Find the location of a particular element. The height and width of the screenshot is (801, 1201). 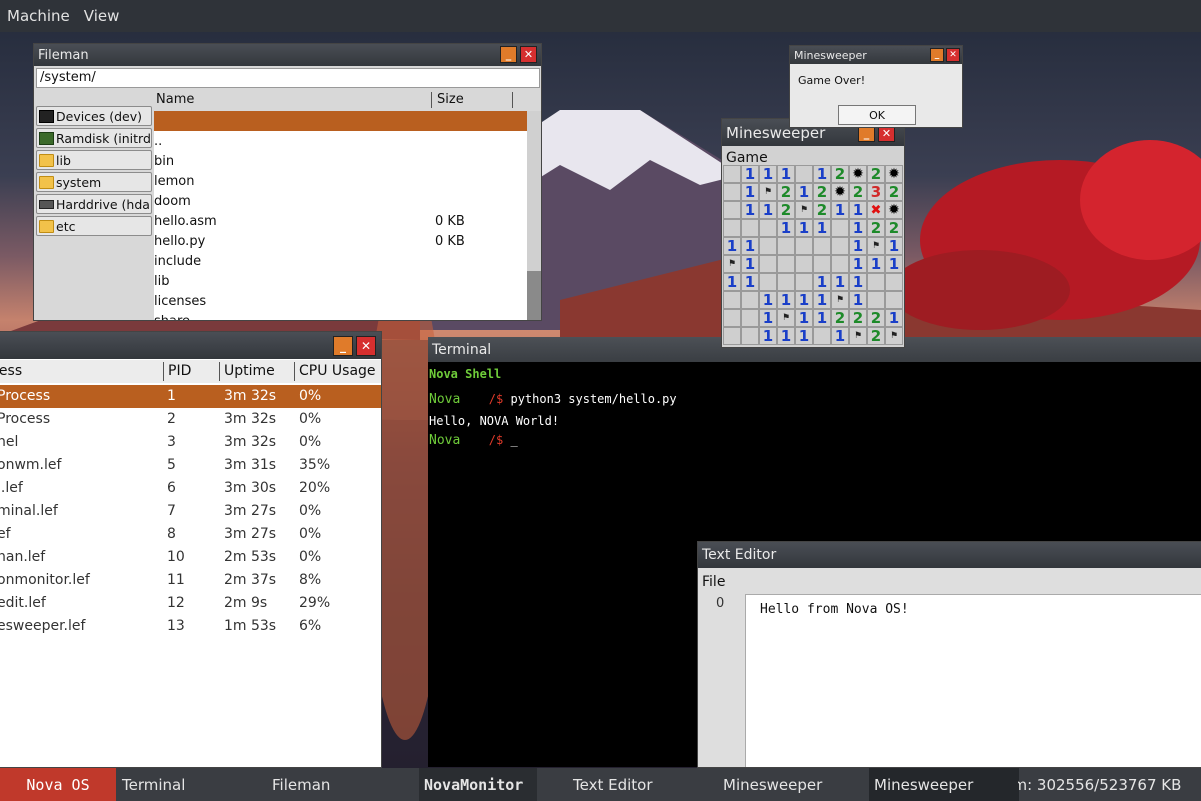

process-row: esweeper.lef 13 1m 53s 6% is located at coordinates (190, 626).